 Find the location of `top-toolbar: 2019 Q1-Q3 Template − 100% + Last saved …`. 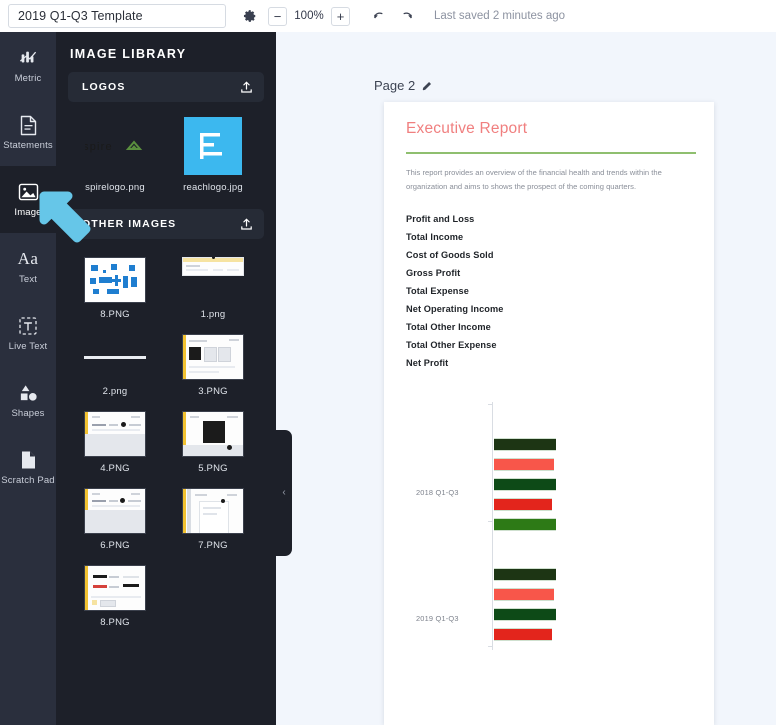

top-toolbar: 2019 Q1-Q3 Template − 100% + Last saved … is located at coordinates (388, 16).